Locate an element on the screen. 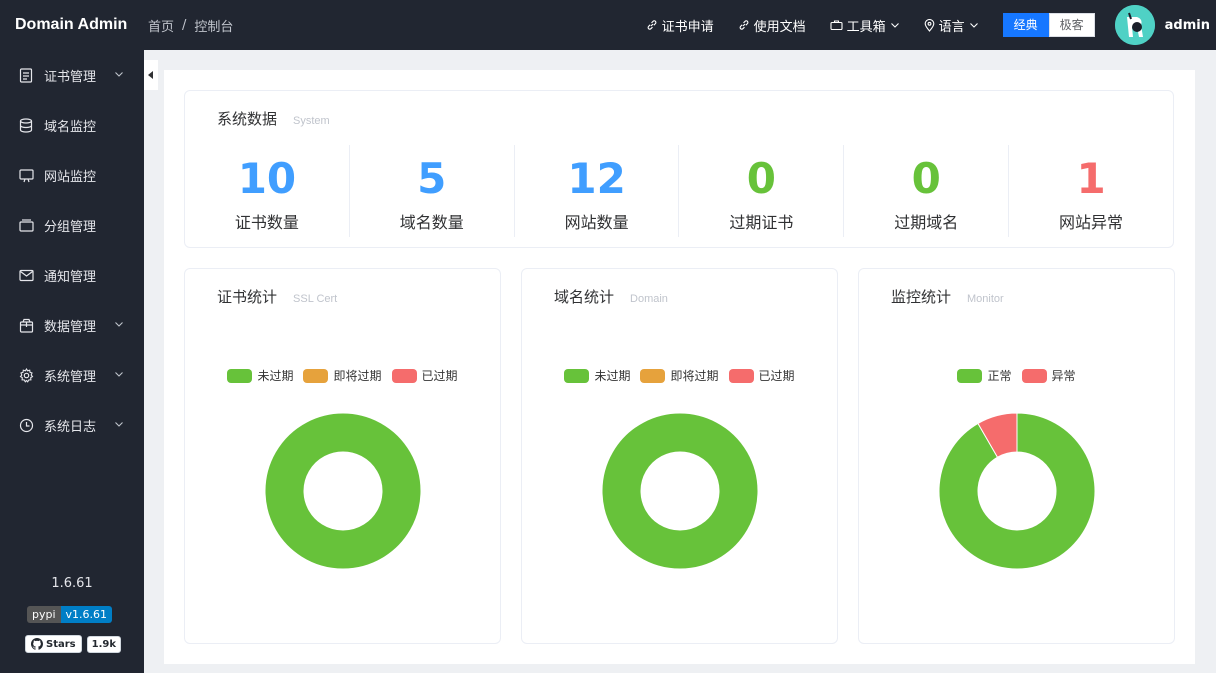 The image size is (1216, 673). sidebar-item-label: 通知管理 is located at coordinates (70, 277).